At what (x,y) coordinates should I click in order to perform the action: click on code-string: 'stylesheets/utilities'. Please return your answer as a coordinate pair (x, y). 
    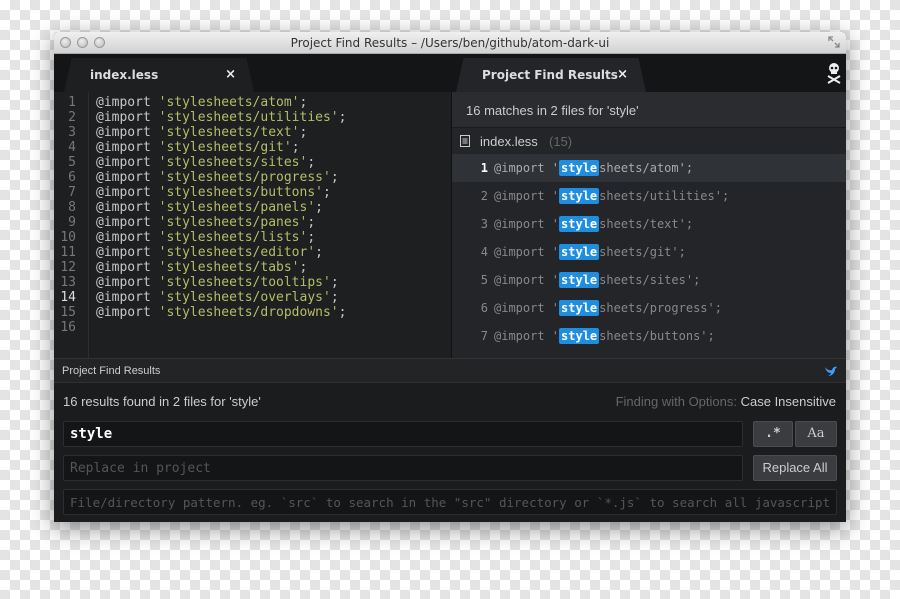
    Looking at the image, I should click on (248, 117).